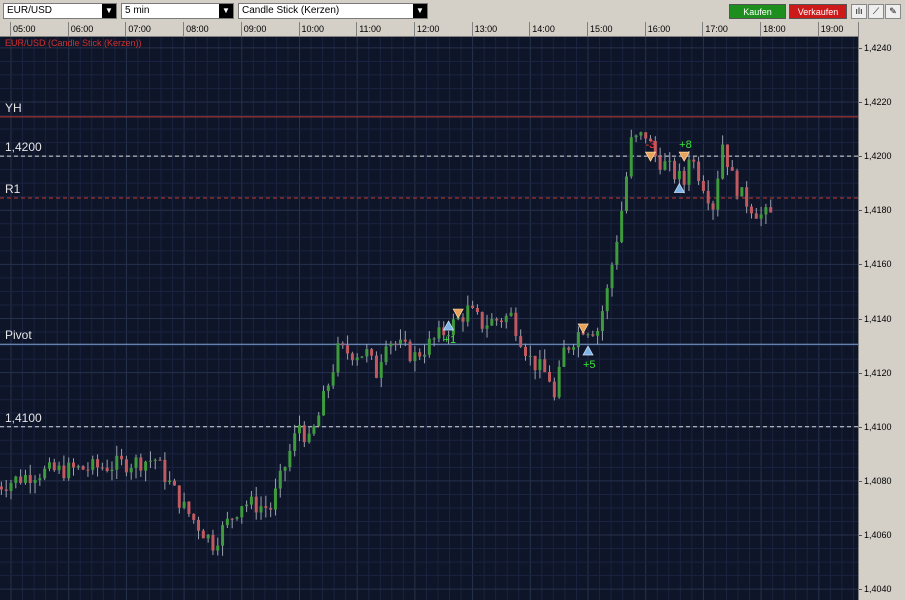 This screenshot has height=600, width=905. Describe the element at coordinates (567, 255) in the screenshot. I see `trade-markers: +1 +5 -3 +8` at that location.